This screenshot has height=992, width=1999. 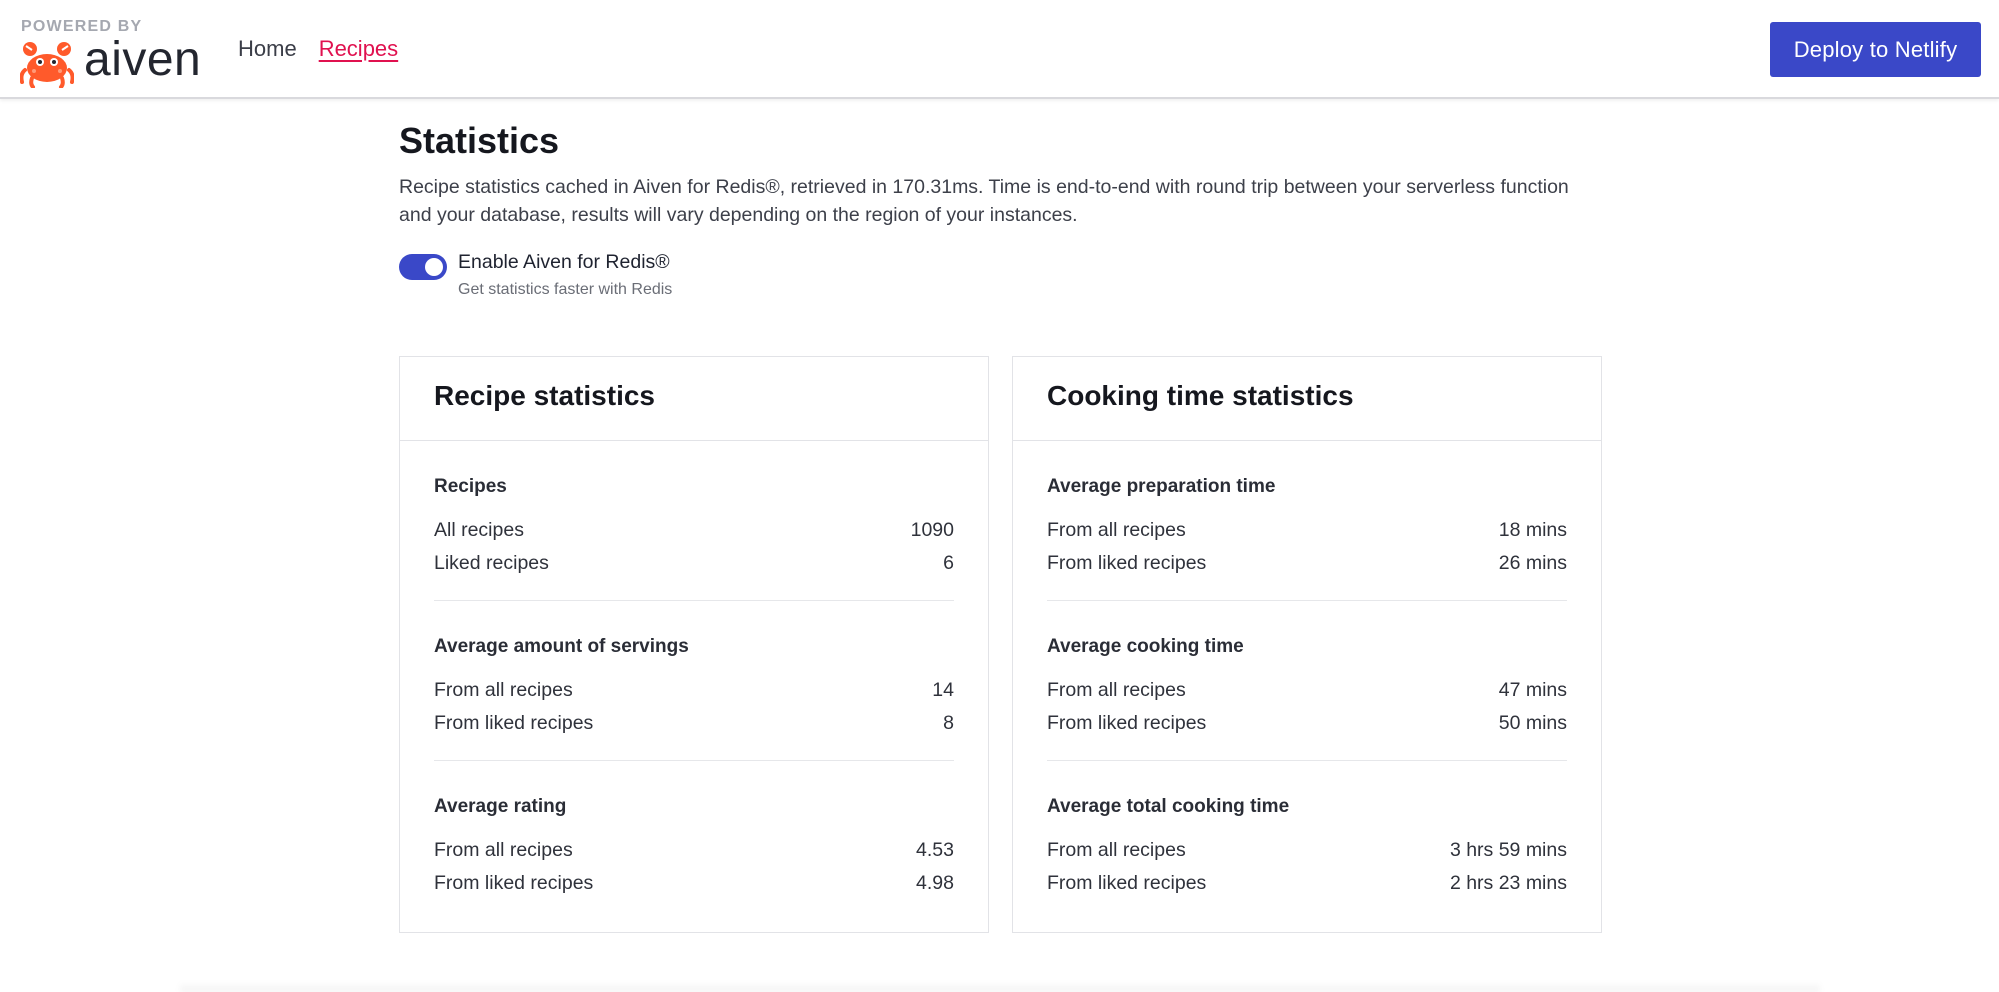 I want to click on stat-value: 8, so click(x=948, y=723).